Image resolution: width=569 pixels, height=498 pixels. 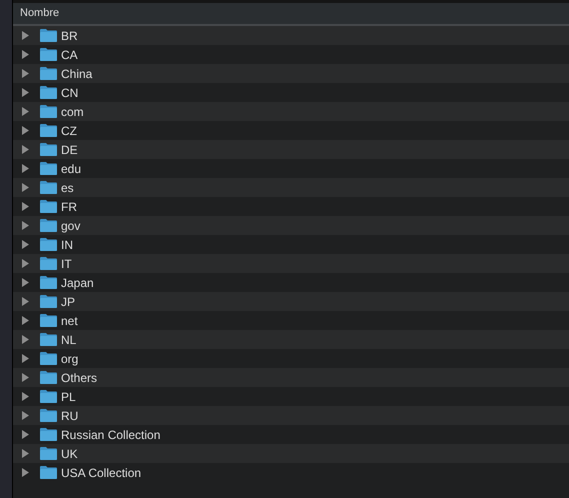 I want to click on folder-name: USA Collection, so click(x=101, y=473).